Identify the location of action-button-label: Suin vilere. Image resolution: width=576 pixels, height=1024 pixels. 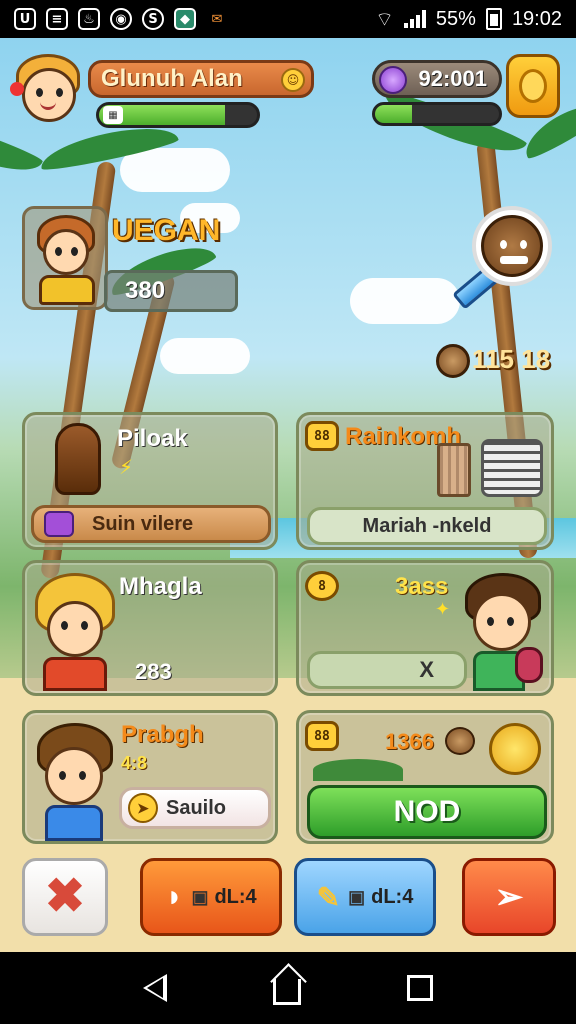
(143, 523).